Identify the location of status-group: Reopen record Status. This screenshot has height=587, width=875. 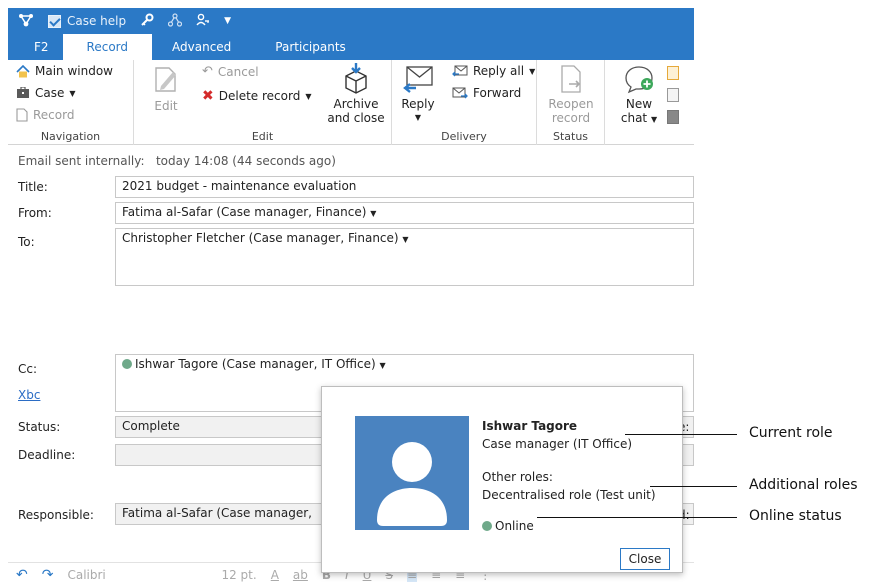
(571, 102).